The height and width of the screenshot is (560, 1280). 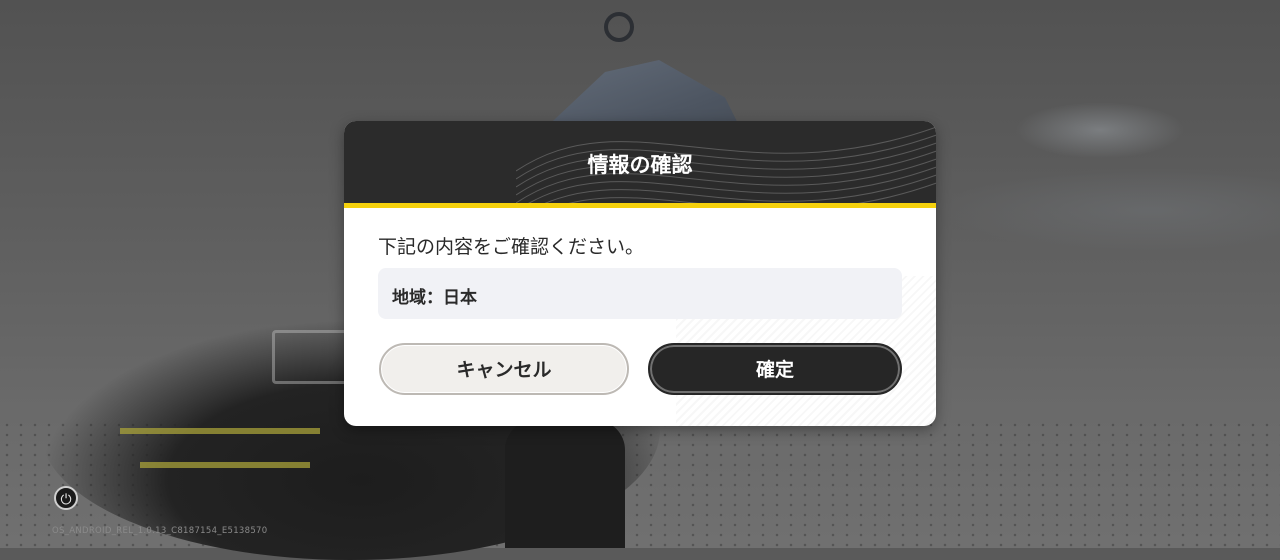 I want to click on power-icon: ⏻, so click(x=66, y=498).